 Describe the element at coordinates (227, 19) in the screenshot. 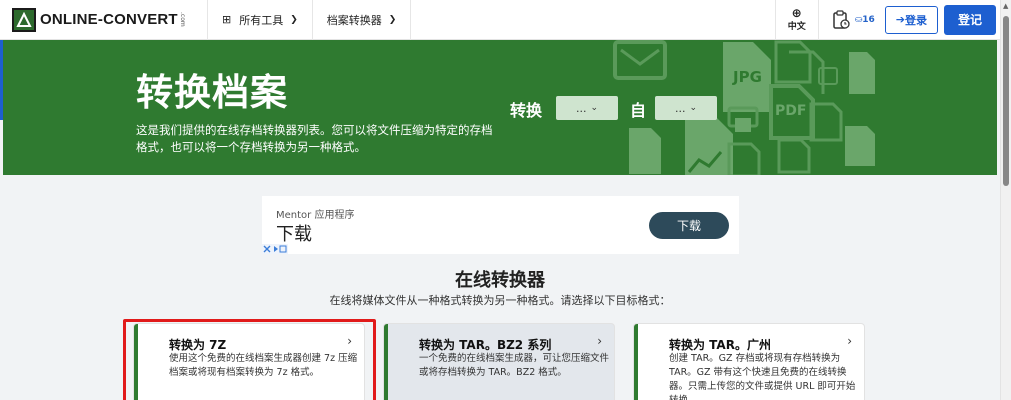

I see `grid-icon: ⊞` at that location.